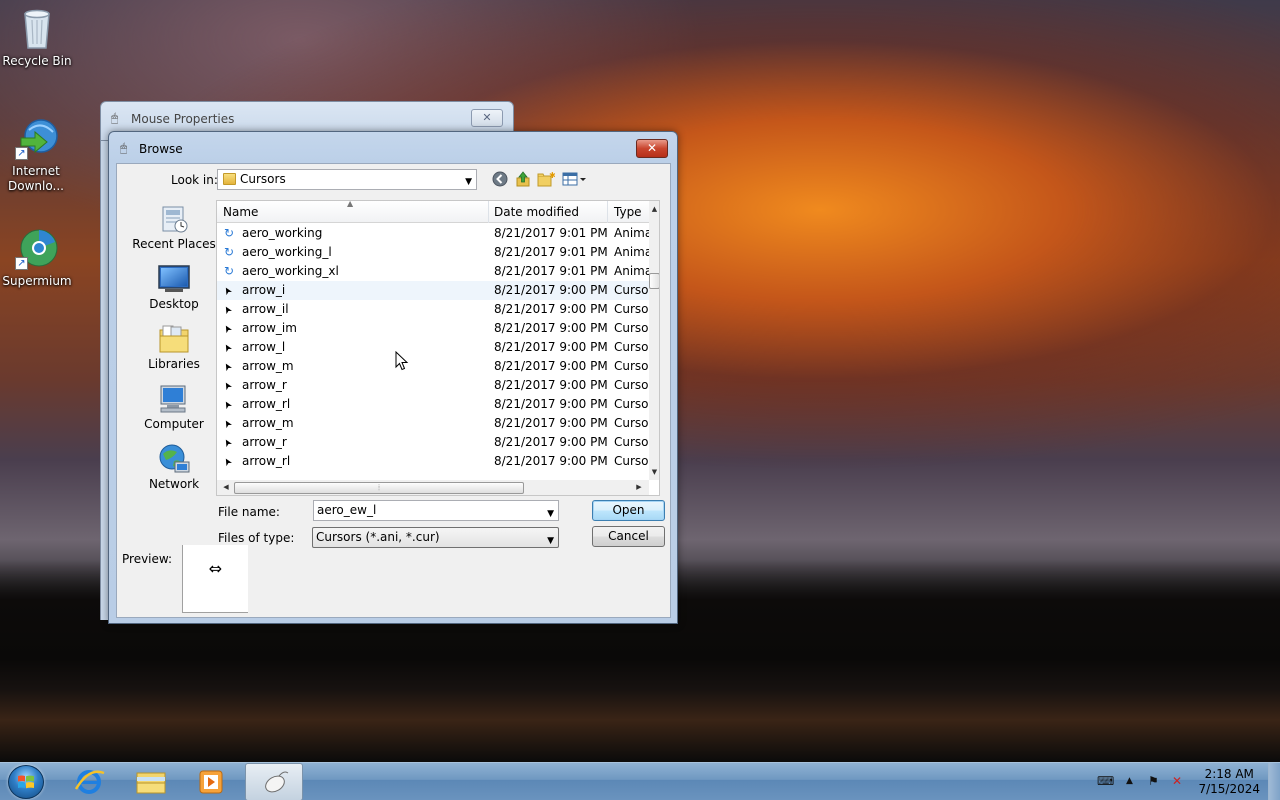 This screenshot has height=800, width=1280. I want to click on place-network: Network, so click(174, 467).